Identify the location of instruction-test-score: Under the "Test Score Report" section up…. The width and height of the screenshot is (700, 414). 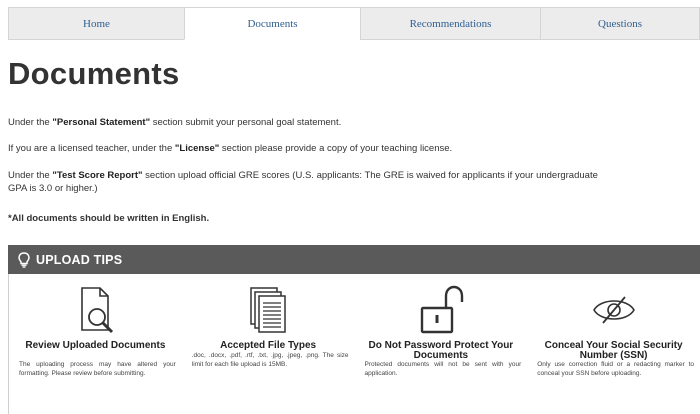
(303, 182).